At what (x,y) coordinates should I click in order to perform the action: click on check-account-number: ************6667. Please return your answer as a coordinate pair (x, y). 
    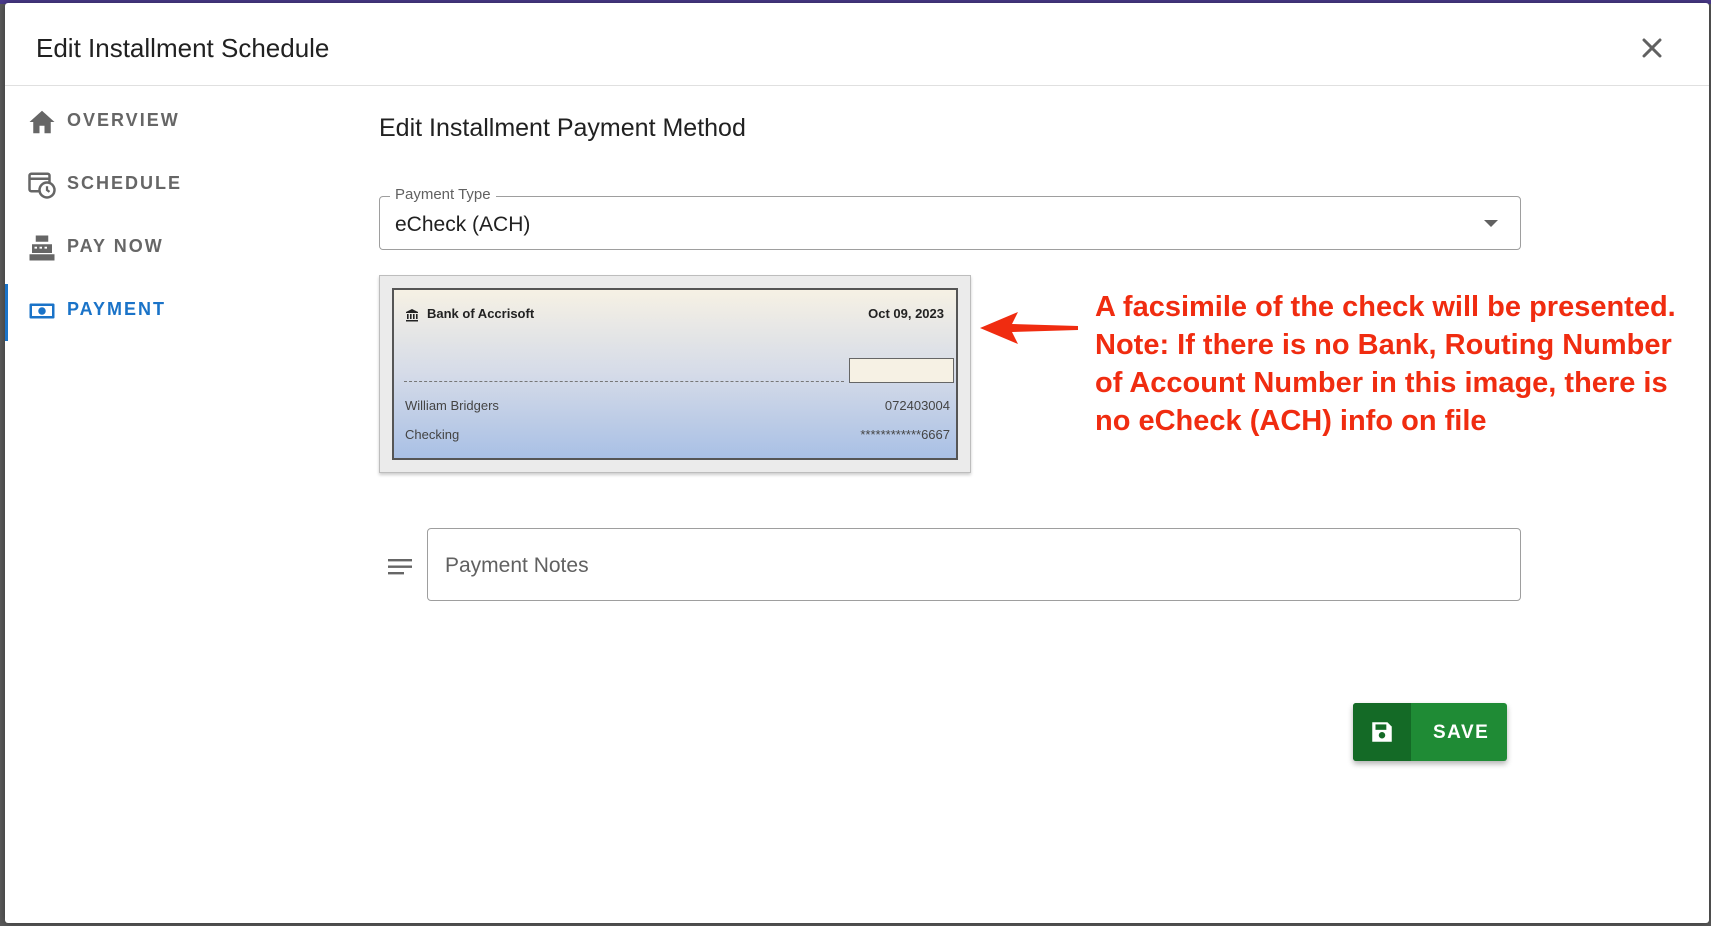
    Looking at the image, I should click on (905, 434).